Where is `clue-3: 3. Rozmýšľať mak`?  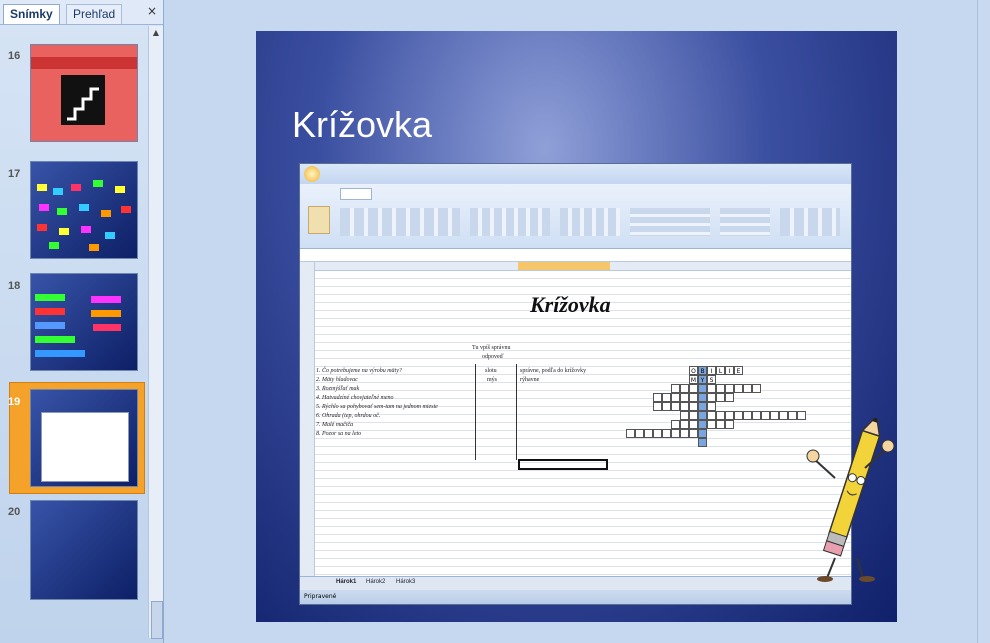
clue-3: 3. Rozmýšľať mak is located at coordinates (338, 389).